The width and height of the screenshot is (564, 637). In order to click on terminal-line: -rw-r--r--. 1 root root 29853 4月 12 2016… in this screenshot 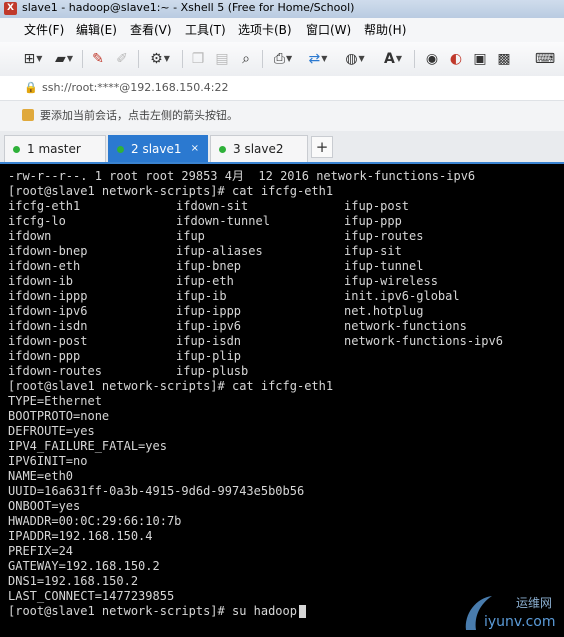, I will do `click(242, 176)`.